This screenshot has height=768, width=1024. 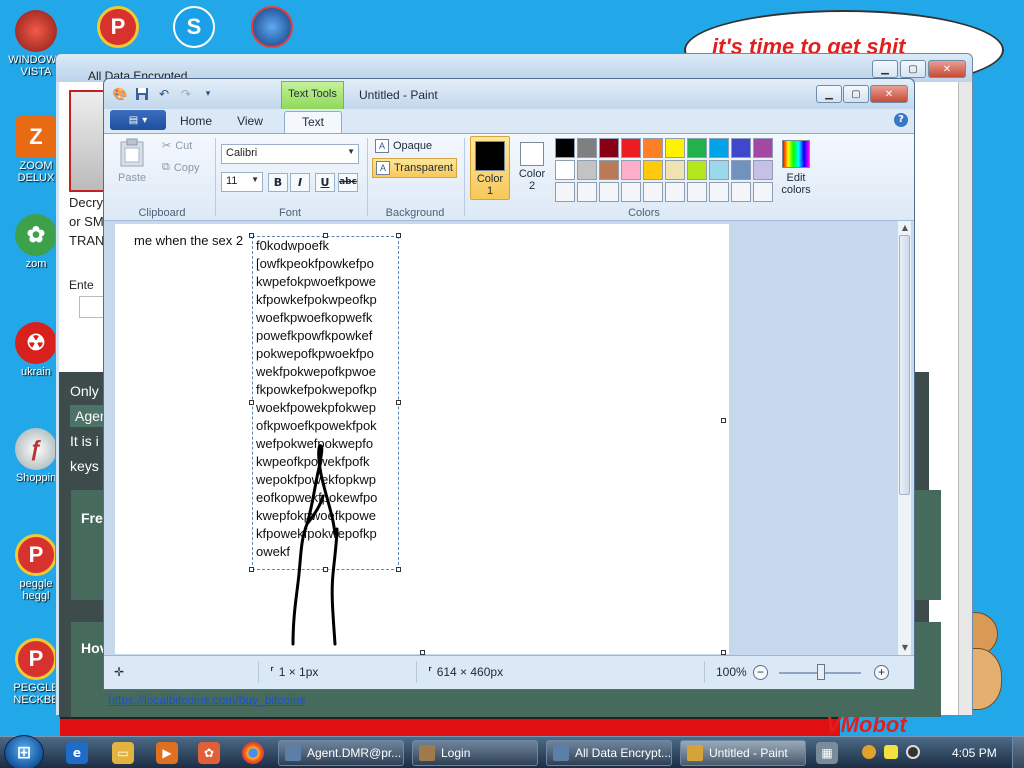 I want to click on paste-button: Paste, so click(x=132, y=161).